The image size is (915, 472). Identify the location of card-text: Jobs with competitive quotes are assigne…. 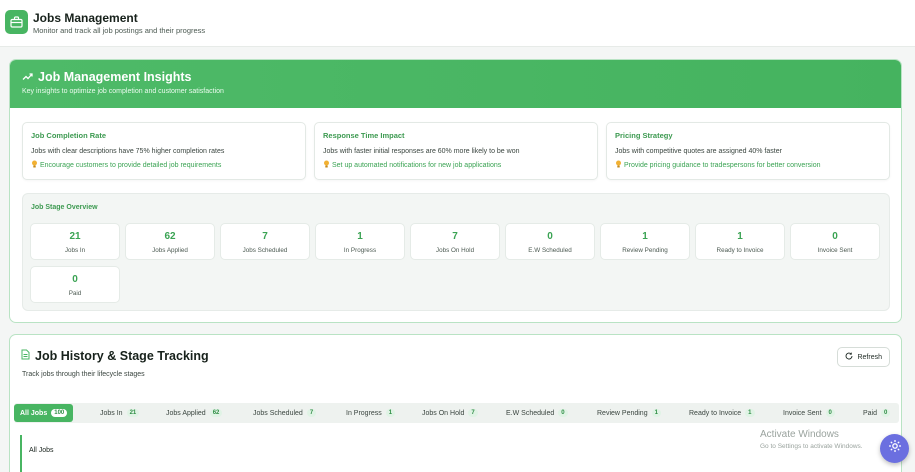
(698, 151).